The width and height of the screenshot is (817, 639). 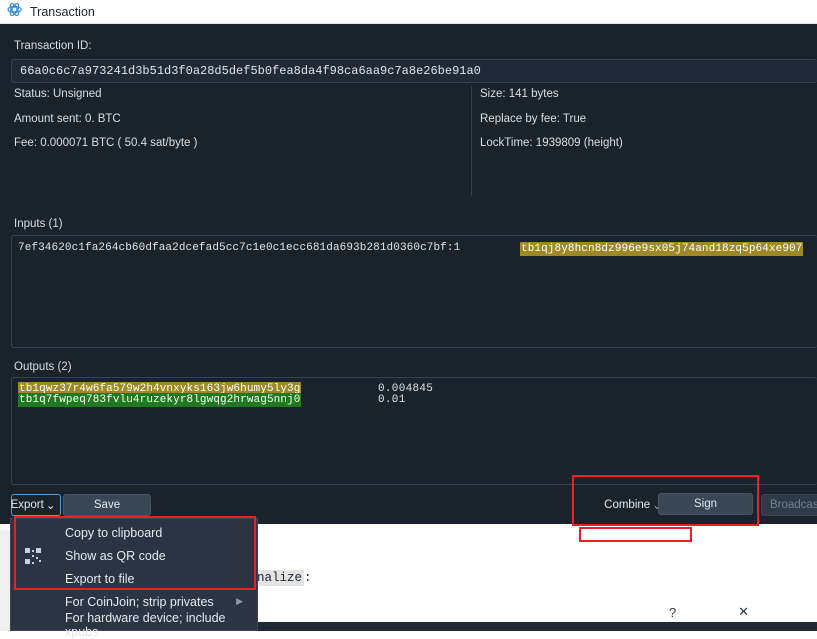 What do you see at coordinates (58, 94) in the screenshot?
I see `status-line: Status: Unsigned` at bounding box center [58, 94].